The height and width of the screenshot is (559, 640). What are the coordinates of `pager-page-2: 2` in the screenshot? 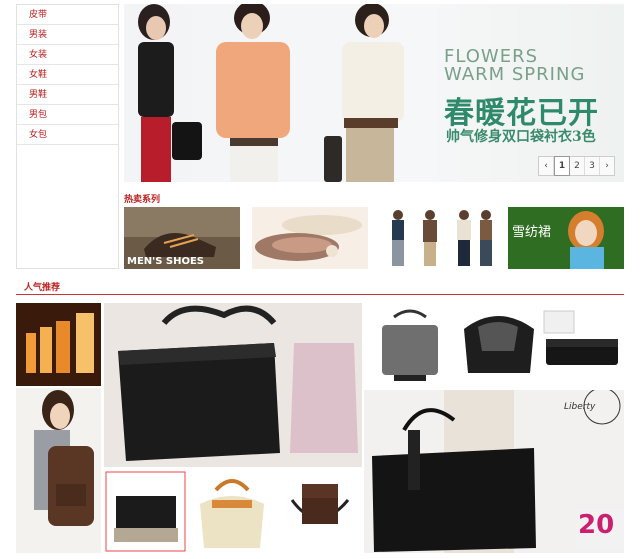 It's located at (577, 166).